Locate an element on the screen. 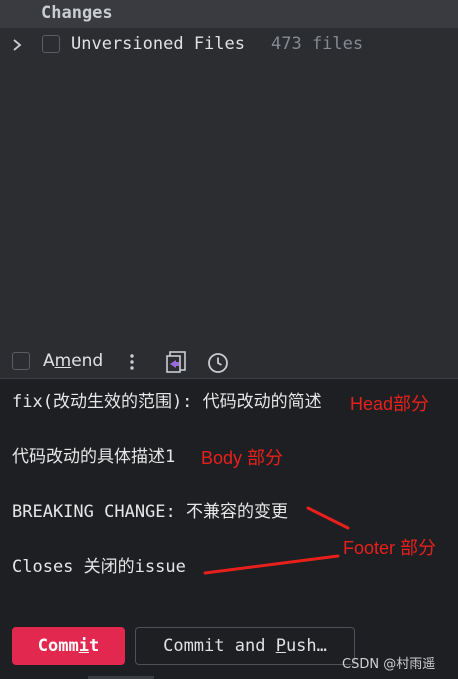 The height and width of the screenshot is (679, 458). commit-button-mnemonic: i is located at coordinates (83, 646).